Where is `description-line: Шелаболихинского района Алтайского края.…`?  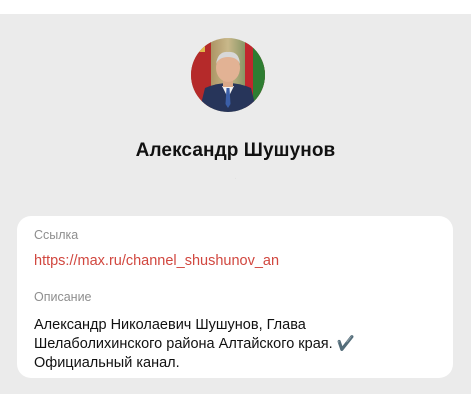
description-line: Шелаболихинского района Алтайского края.… is located at coordinates (194, 344).